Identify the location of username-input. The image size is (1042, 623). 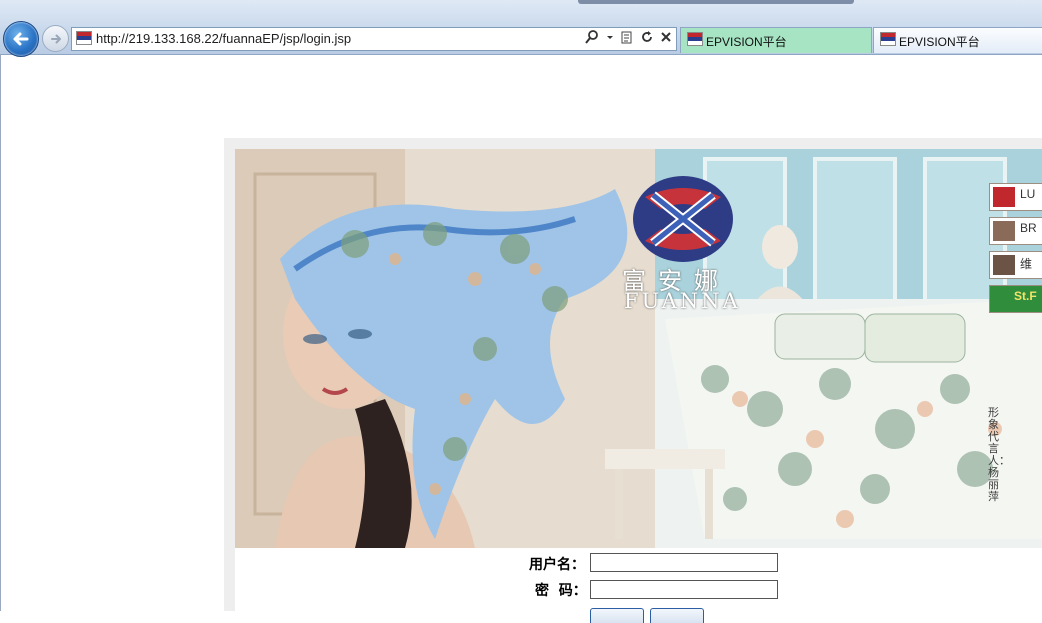
(684, 562).